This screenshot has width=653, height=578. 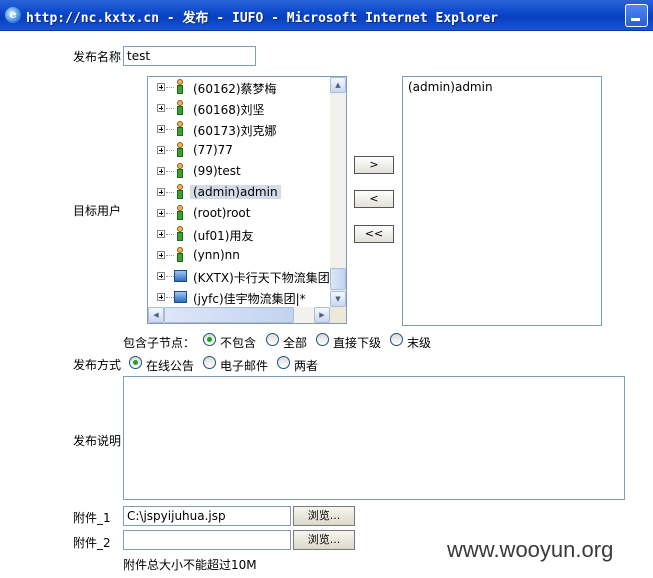 I want to click on method-label: 发布方式, so click(x=97, y=365).